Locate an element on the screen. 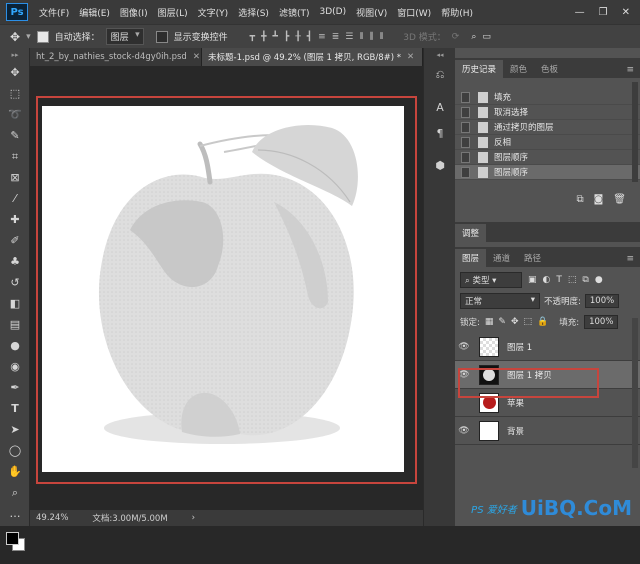 The image size is (640, 564). tab-swatches: 色板 is located at coordinates (550, 69).